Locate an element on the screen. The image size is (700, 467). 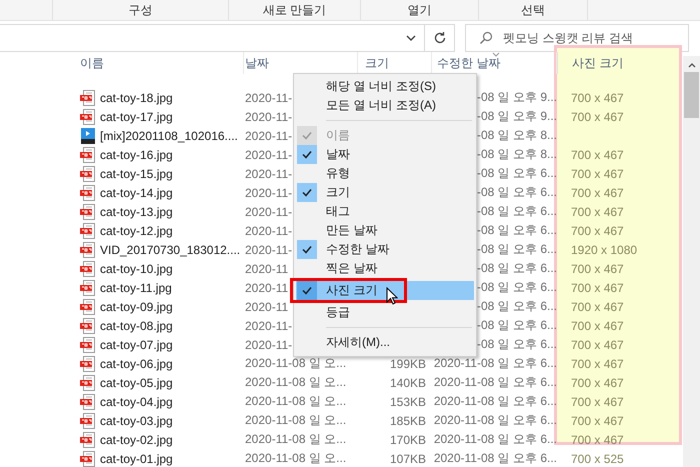
address-field is located at coordinates (227, 38).